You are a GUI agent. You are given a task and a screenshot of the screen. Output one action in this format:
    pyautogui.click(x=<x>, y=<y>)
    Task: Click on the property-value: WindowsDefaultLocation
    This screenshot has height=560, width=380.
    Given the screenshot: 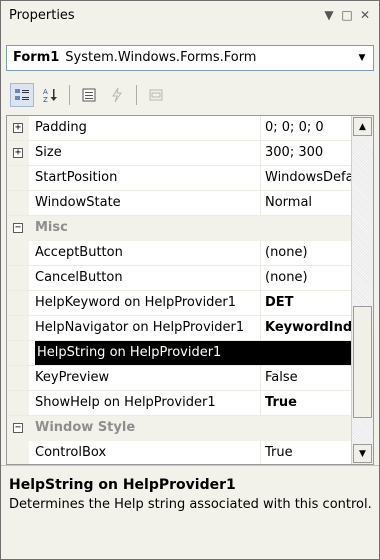 What is the action you would take?
    pyautogui.click(x=310, y=178)
    